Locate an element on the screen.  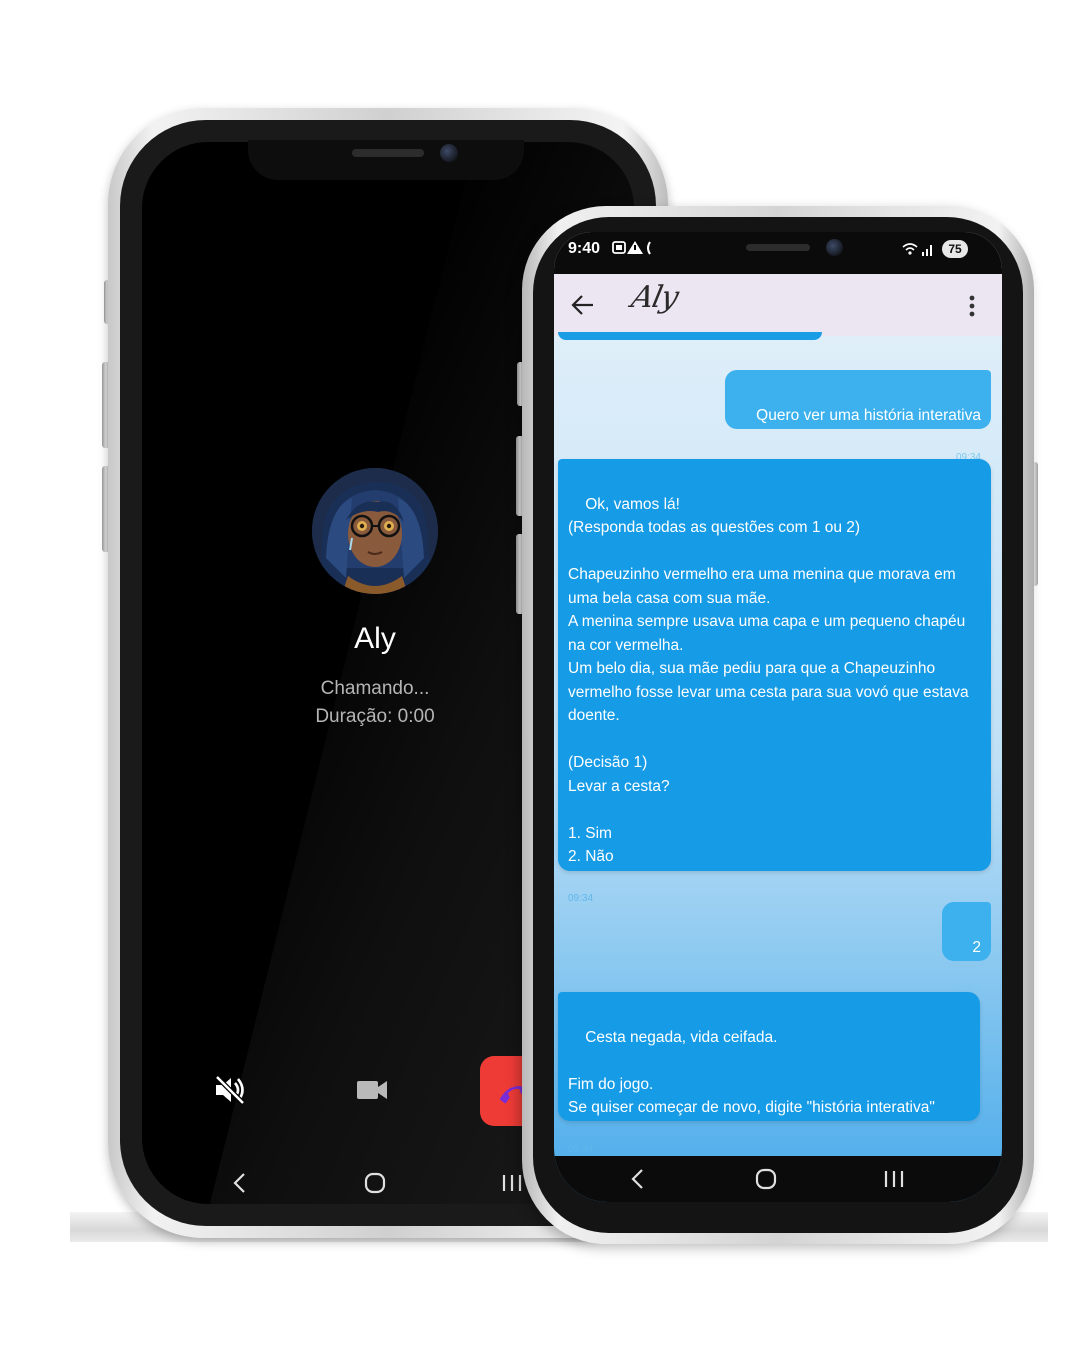
mute-button is located at coordinates (230, 1090).